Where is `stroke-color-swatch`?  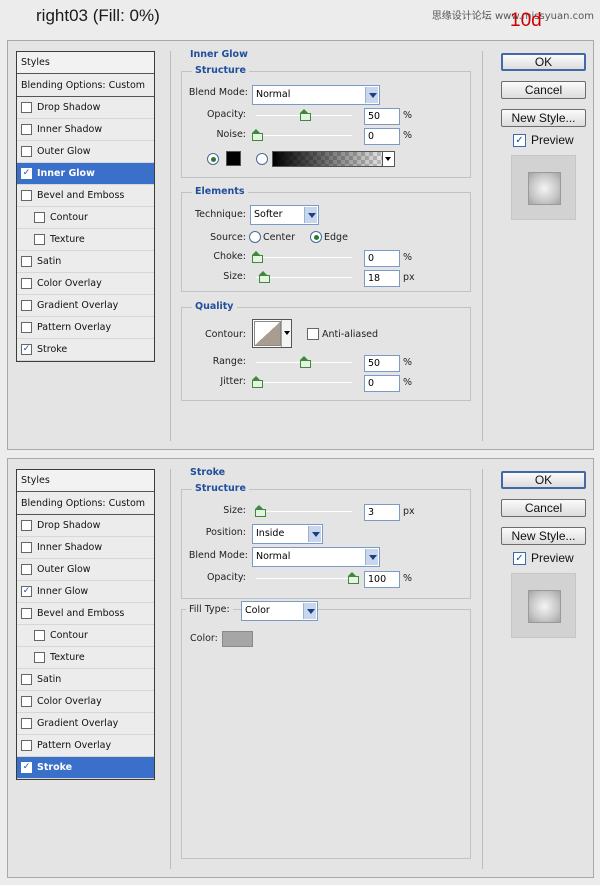
stroke-color-swatch is located at coordinates (237, 639).